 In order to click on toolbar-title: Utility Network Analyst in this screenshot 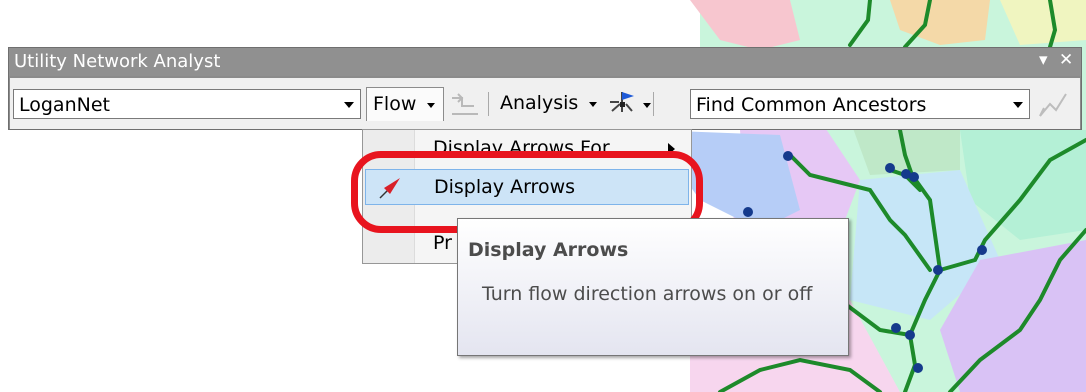, I will do `click(117, 61)`.